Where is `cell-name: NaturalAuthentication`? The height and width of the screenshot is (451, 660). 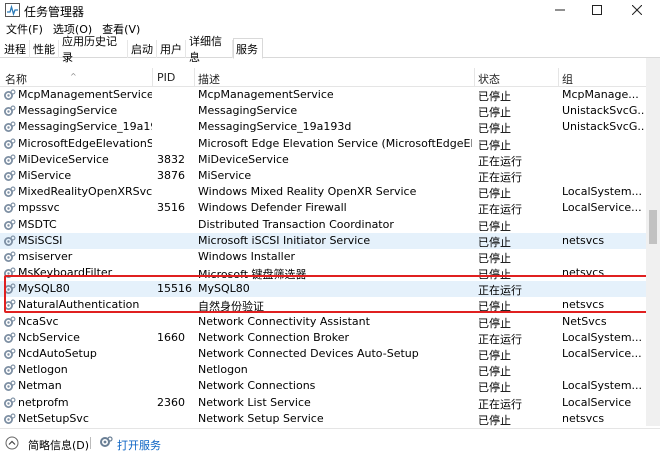
cell-name: NaturalAuthentication is located at coordinates (79, 305).